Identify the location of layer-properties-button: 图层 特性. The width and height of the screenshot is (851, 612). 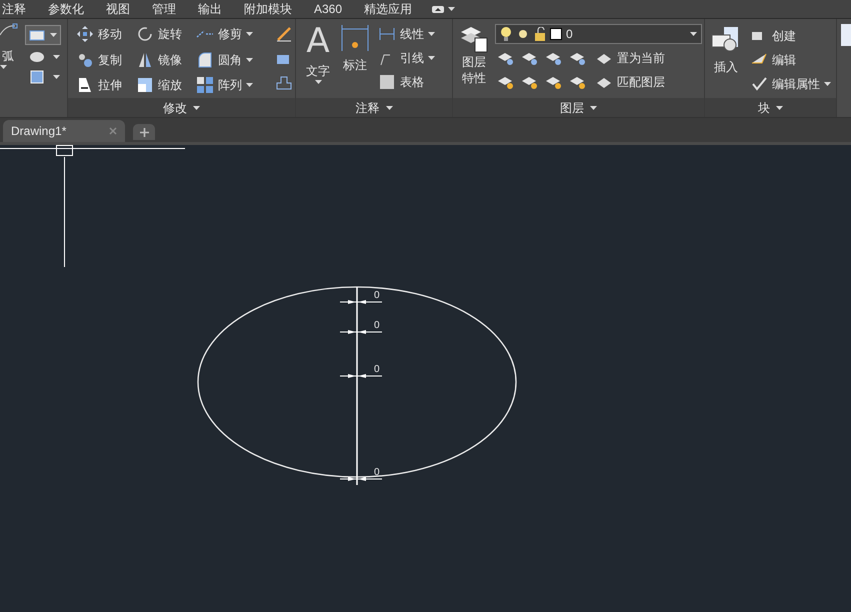
(474, 61).